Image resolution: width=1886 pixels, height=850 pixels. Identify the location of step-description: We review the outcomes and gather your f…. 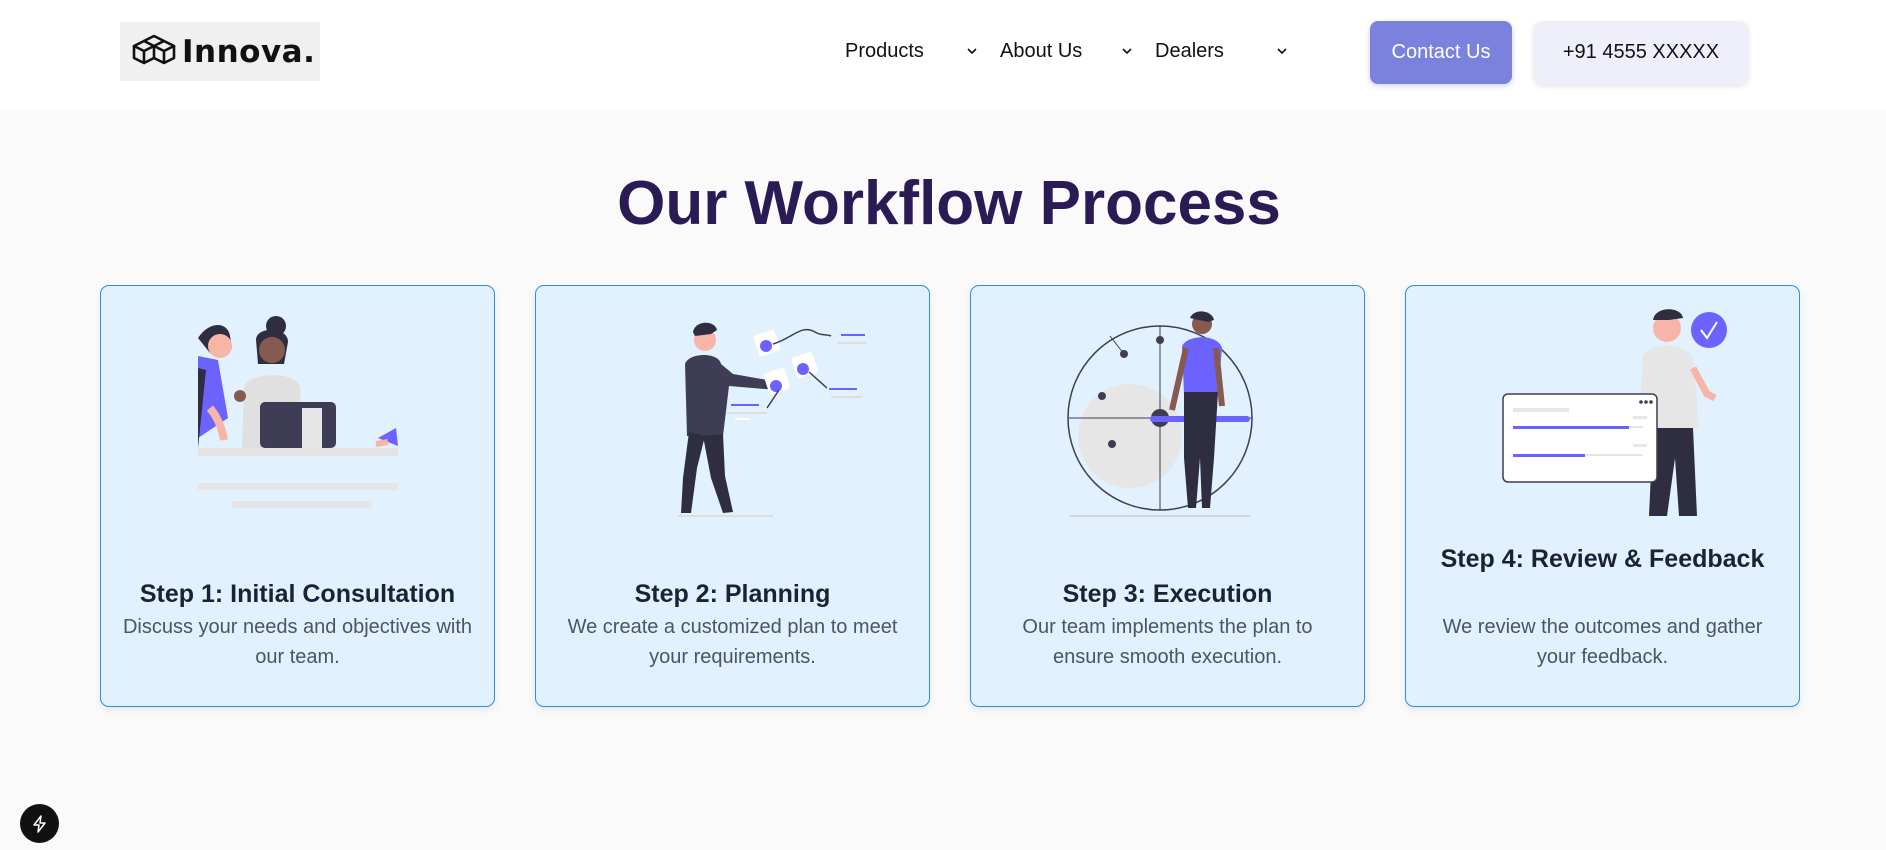
(1602, 642).